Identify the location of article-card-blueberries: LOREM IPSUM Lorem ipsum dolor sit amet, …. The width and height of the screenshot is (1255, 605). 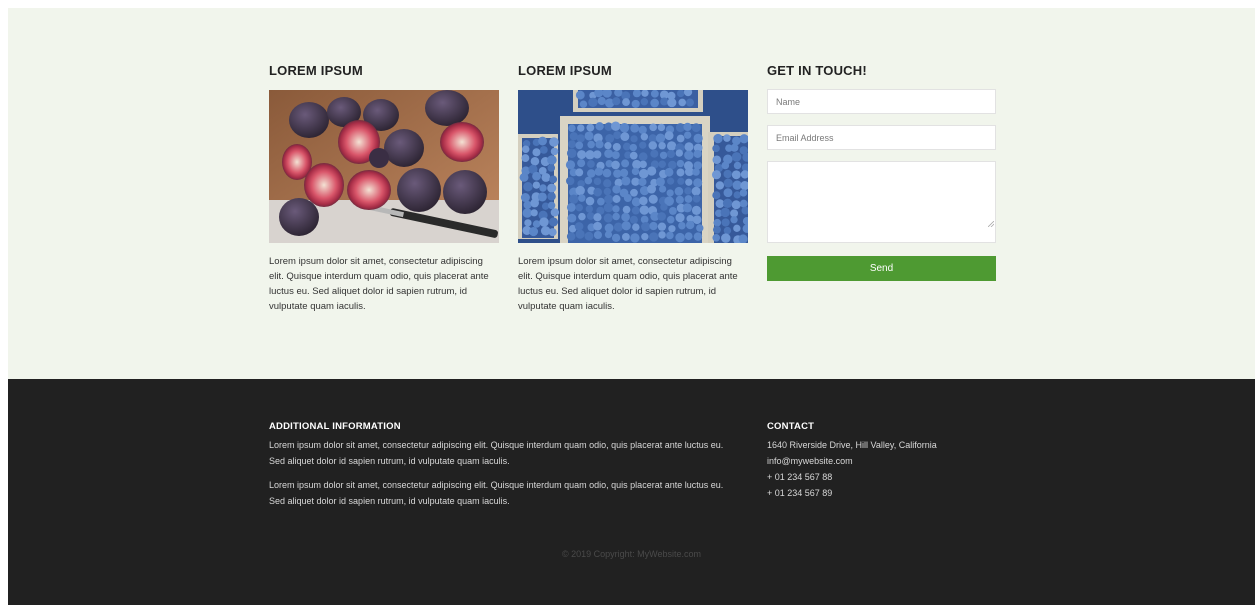
(633, 193).